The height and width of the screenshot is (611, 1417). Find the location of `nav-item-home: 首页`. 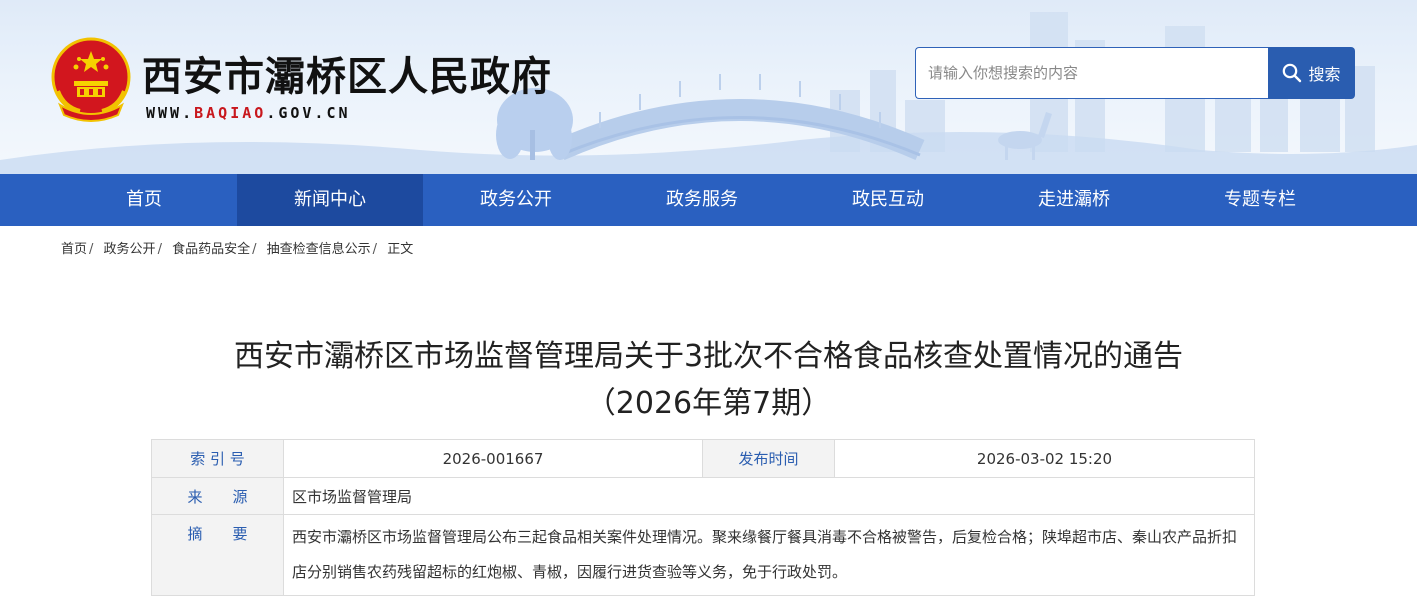

nav-item-home: 首页 is located at coordinates (144, 200).